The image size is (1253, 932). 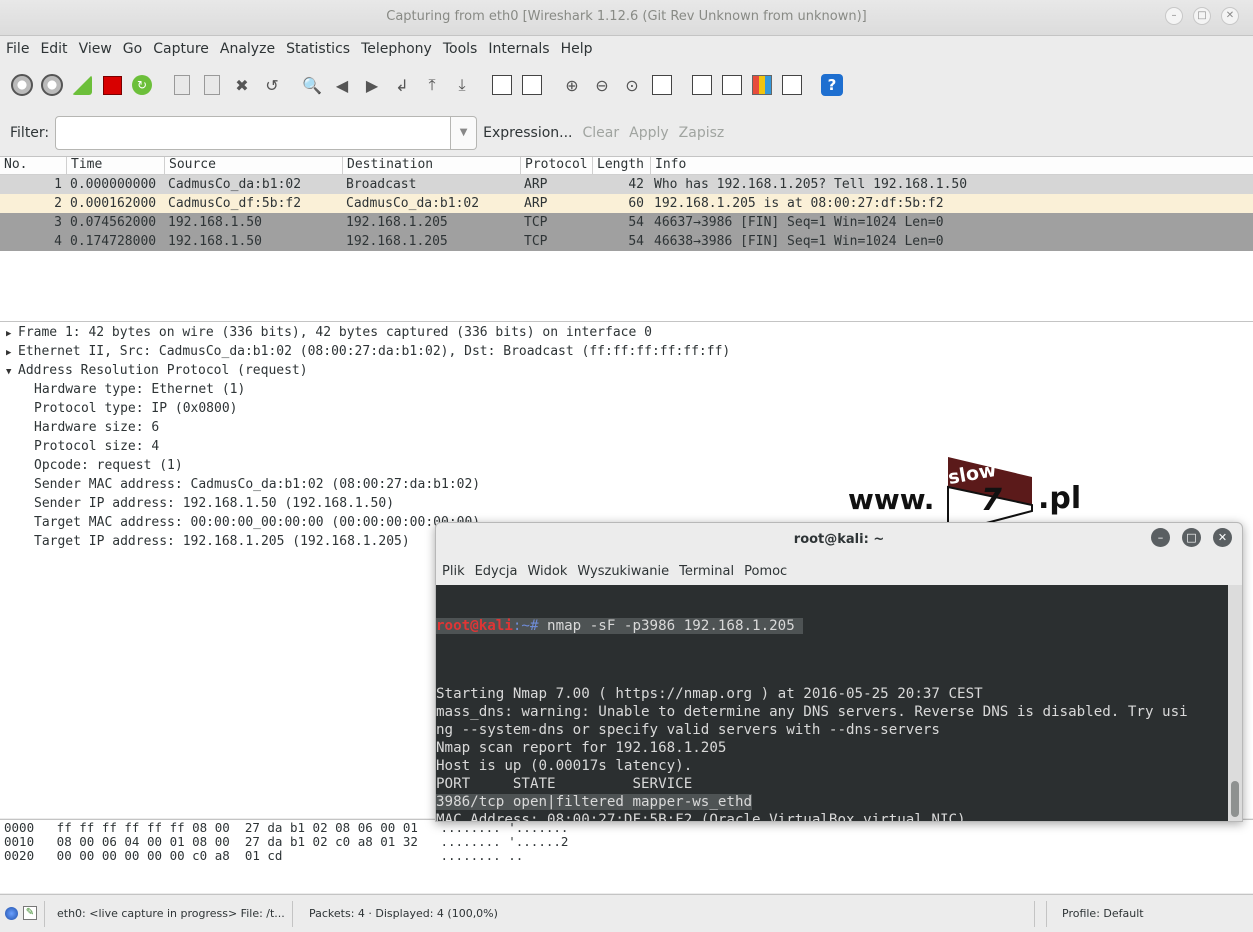 I want to click on tree-item-field: Protocol size: 4, so click(x=626, y=446).